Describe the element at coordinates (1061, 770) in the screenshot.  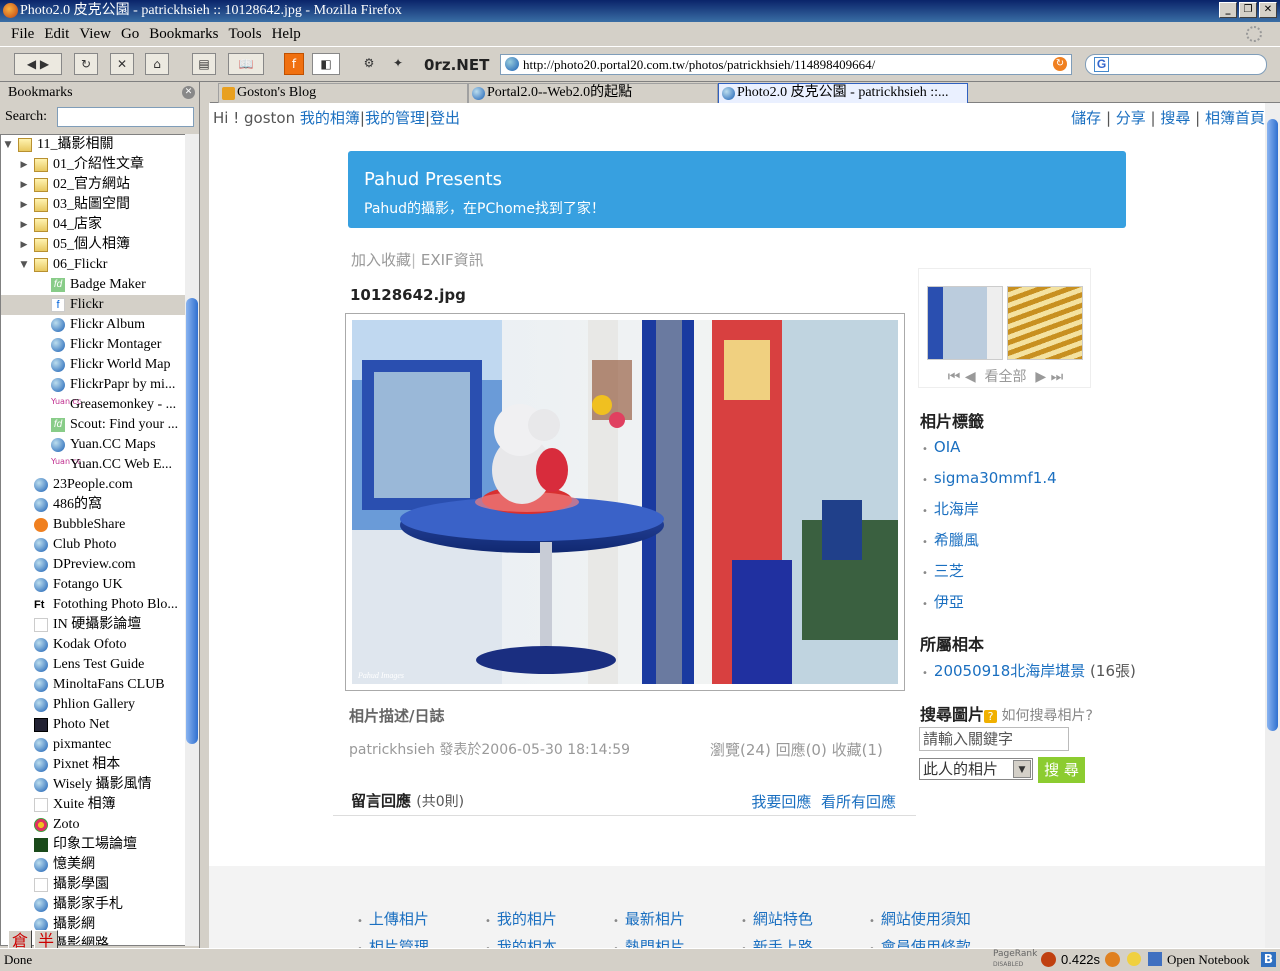
I see `search-button: 搜 尋` at that location.